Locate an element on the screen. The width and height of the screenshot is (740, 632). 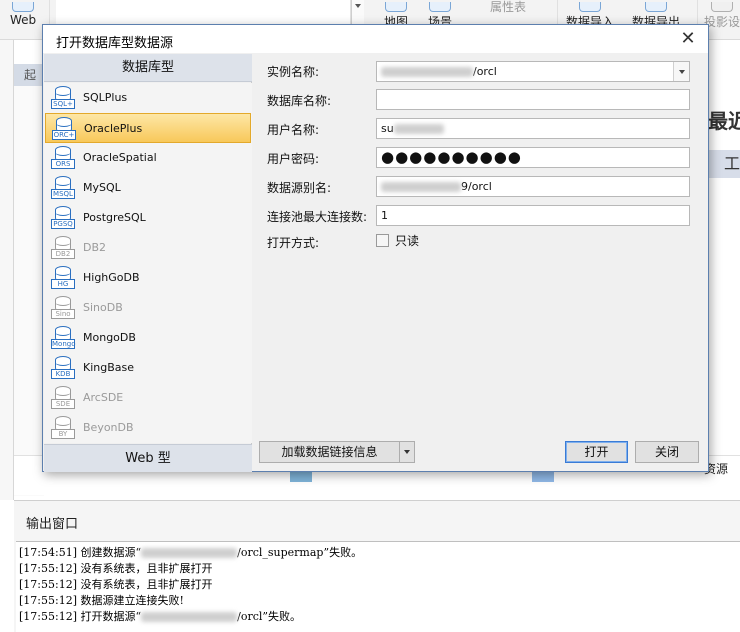
tool-bar: 工 is located at coordinates (724, 164).